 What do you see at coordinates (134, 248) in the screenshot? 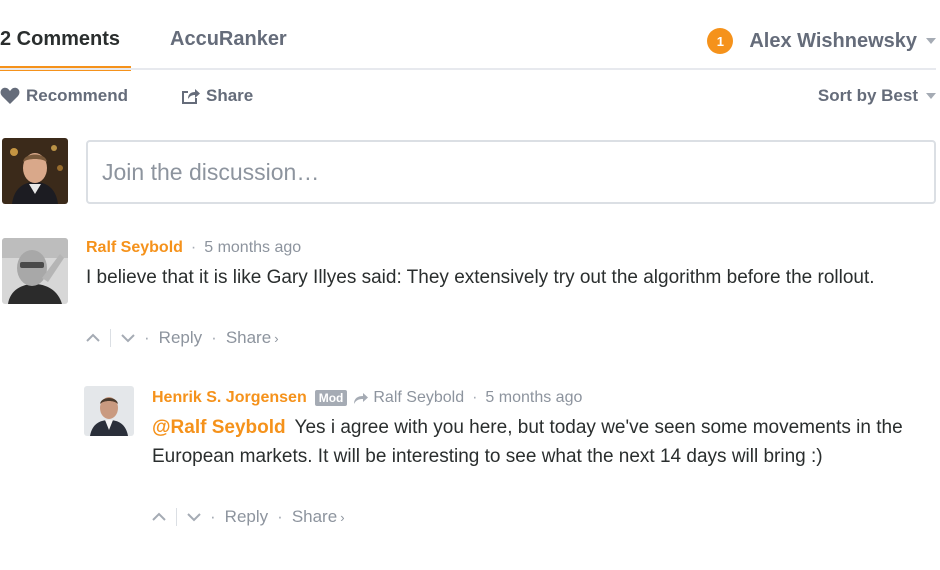
I see `comment-author: Ralf Seybold` at bounding box center [134, 248].